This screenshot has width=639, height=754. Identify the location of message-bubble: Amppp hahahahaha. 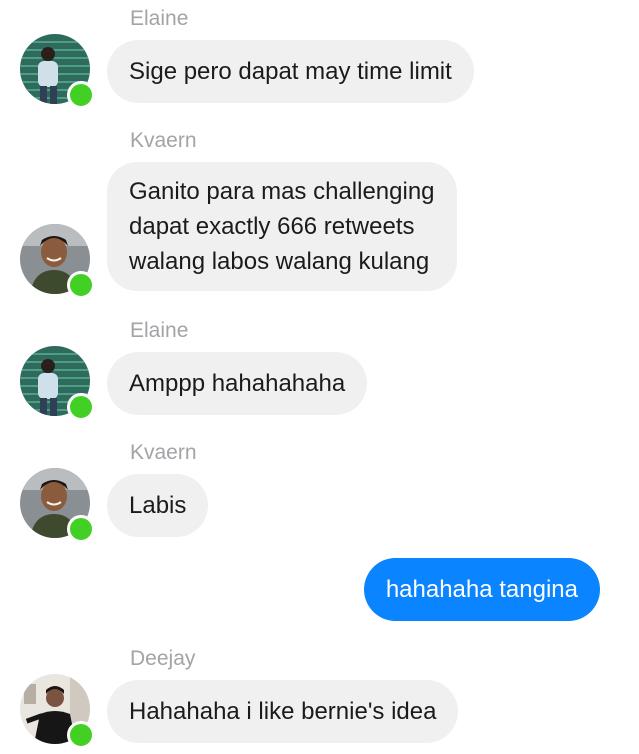
(237, 383).